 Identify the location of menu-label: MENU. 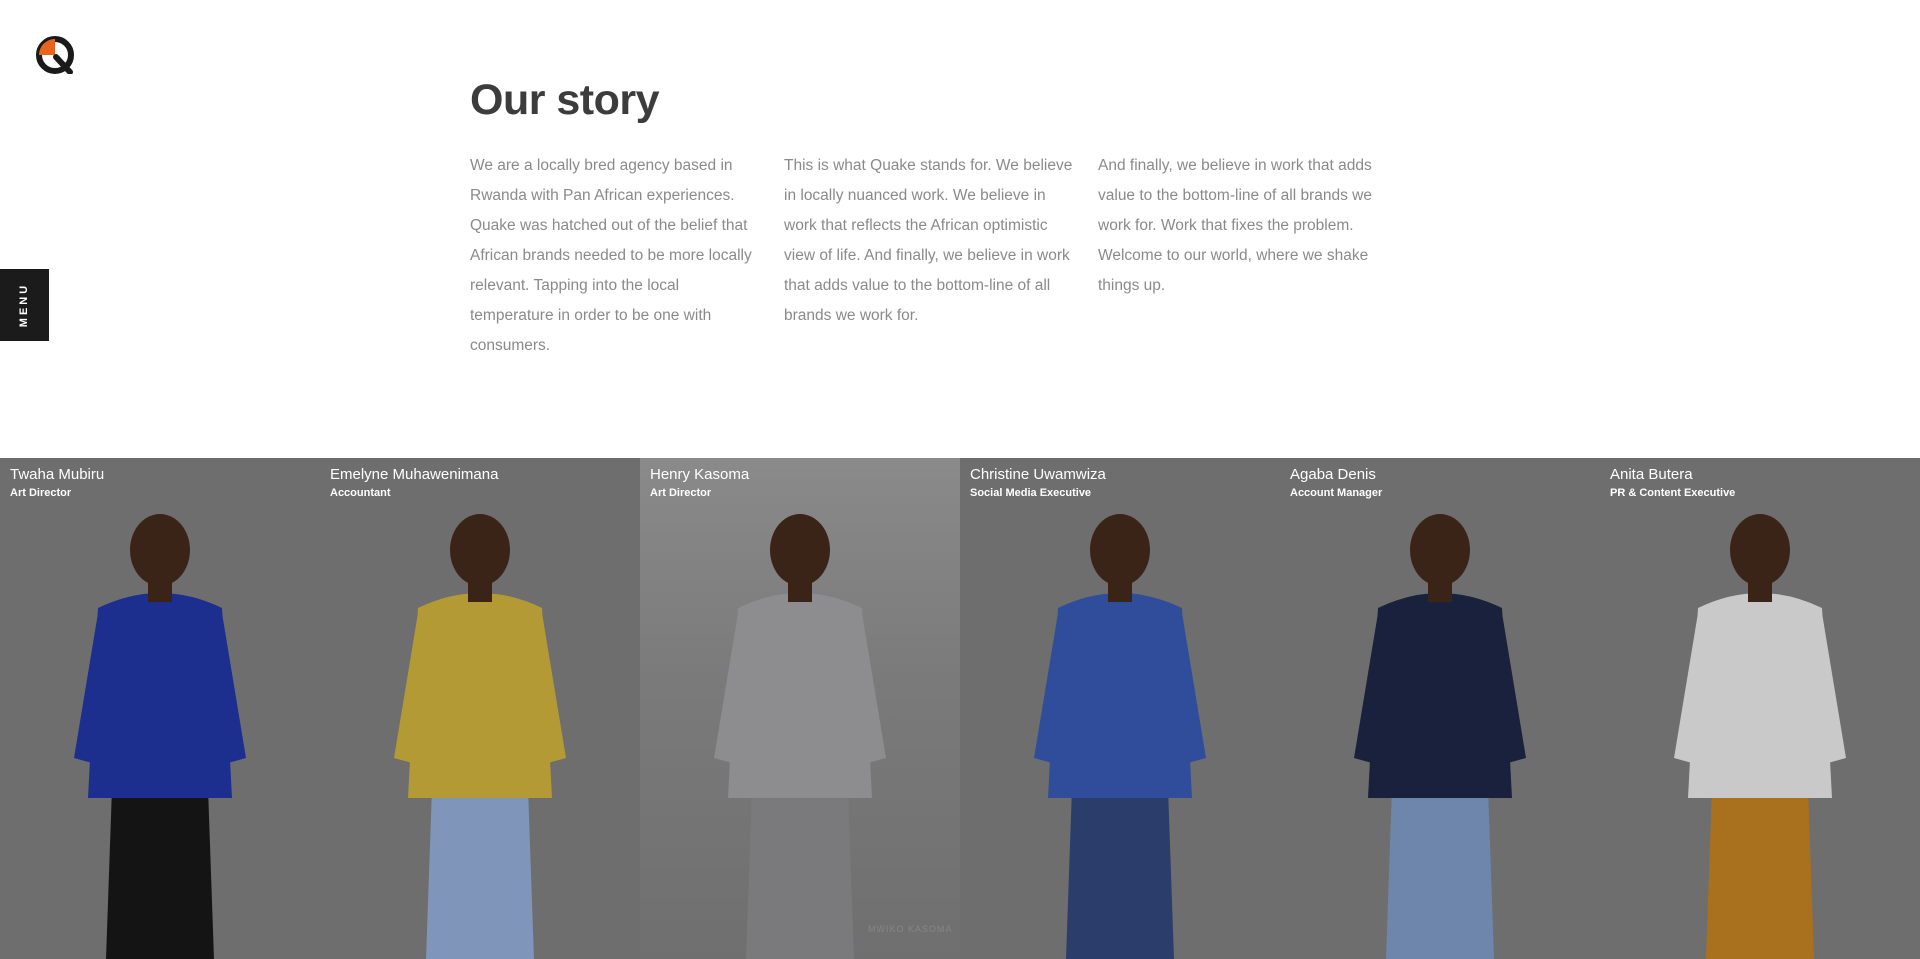
(24, 305).